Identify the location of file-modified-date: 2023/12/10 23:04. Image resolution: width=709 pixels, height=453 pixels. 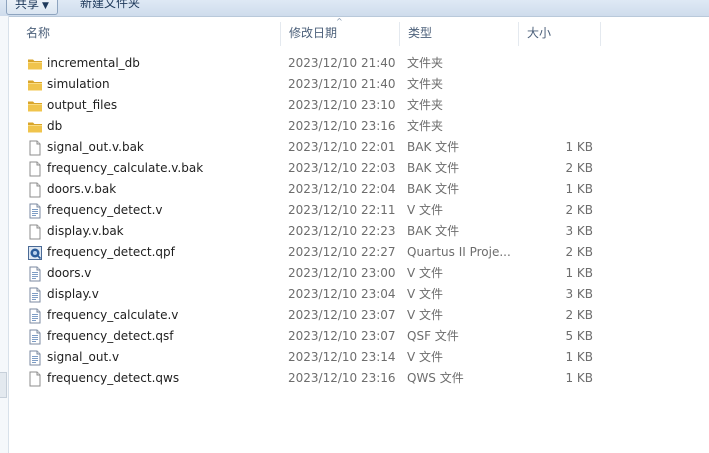
(342, 294).